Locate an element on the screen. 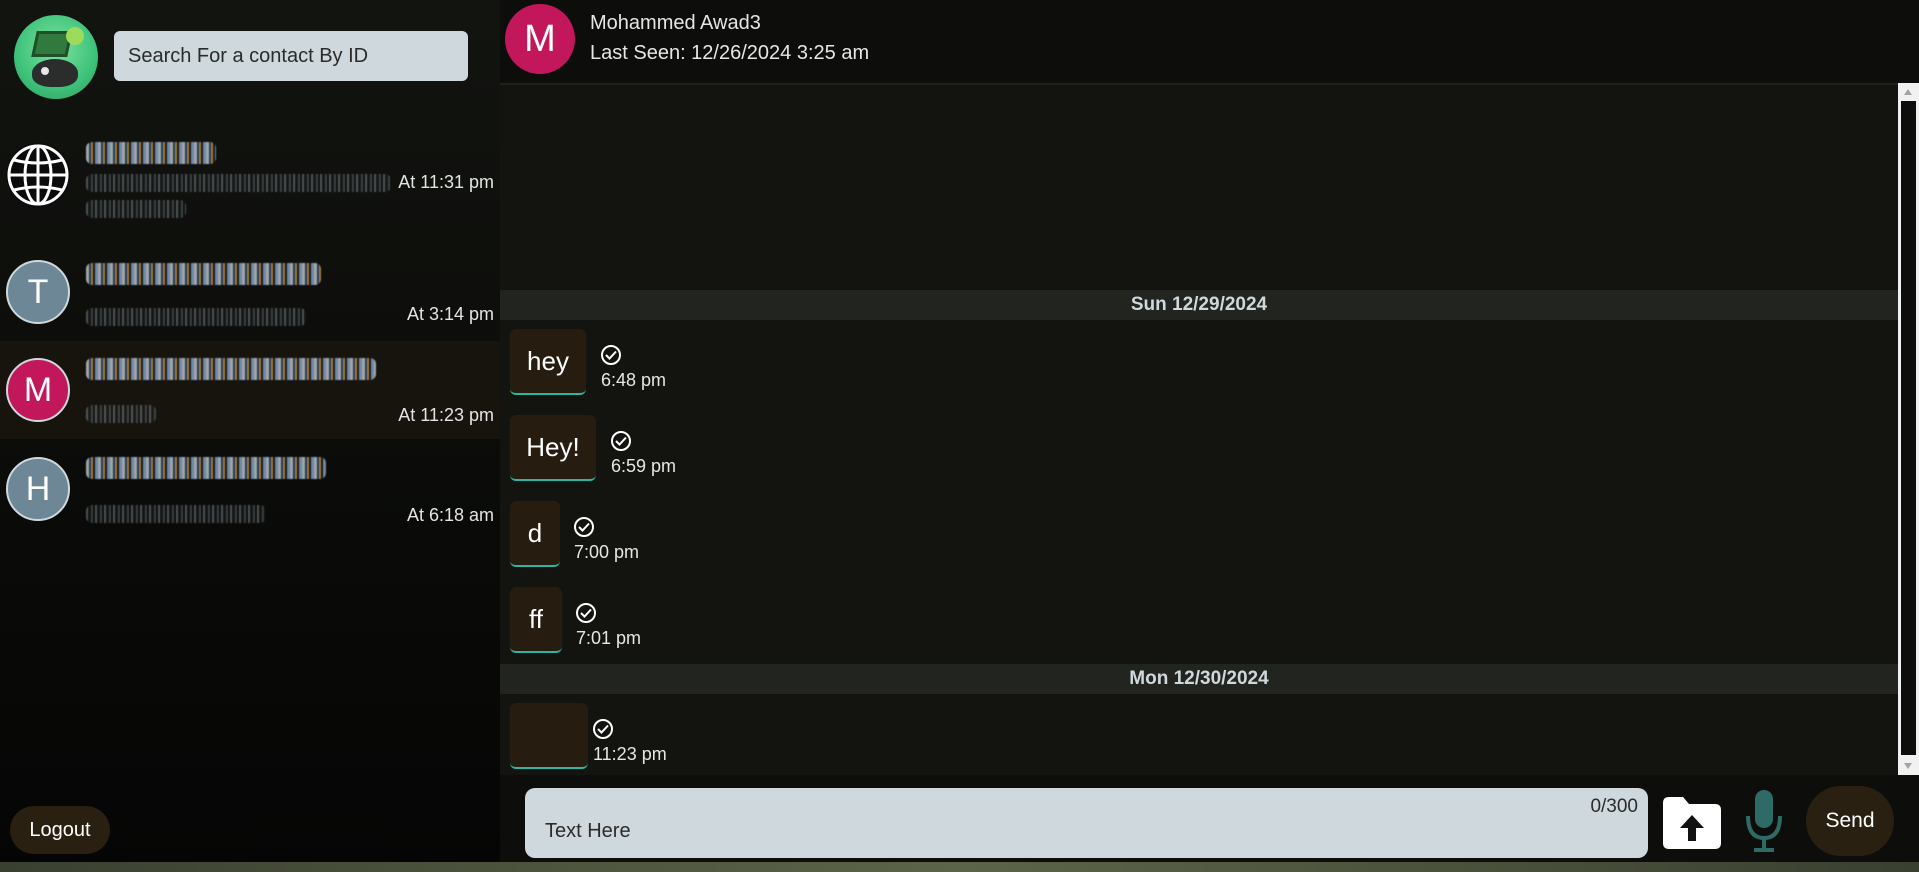  date-divider: Sun 12/29/2024 is located at coordinates (1199, 305).